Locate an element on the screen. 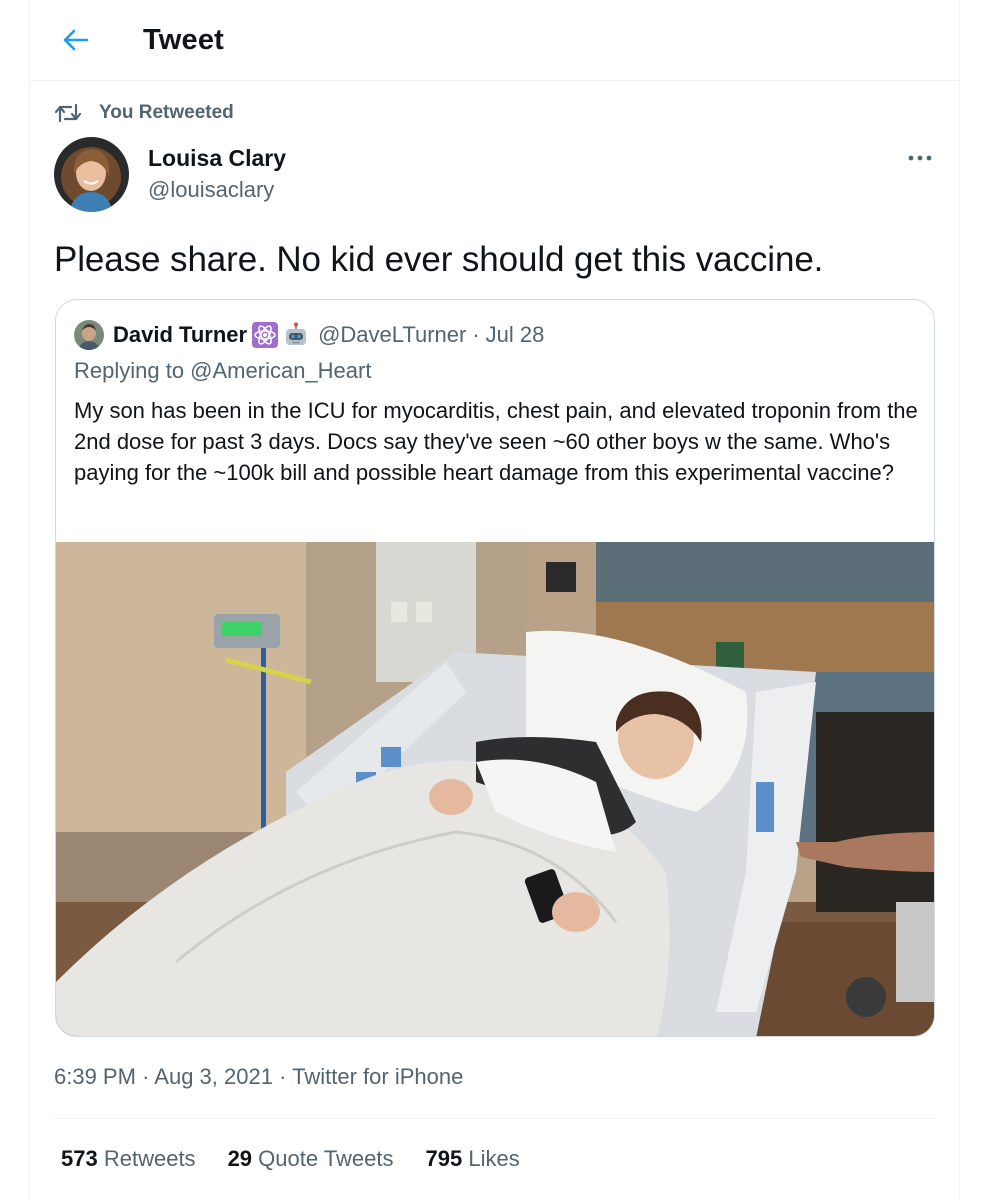  social-context: You Retweeted is located at coordinates (144, 113).